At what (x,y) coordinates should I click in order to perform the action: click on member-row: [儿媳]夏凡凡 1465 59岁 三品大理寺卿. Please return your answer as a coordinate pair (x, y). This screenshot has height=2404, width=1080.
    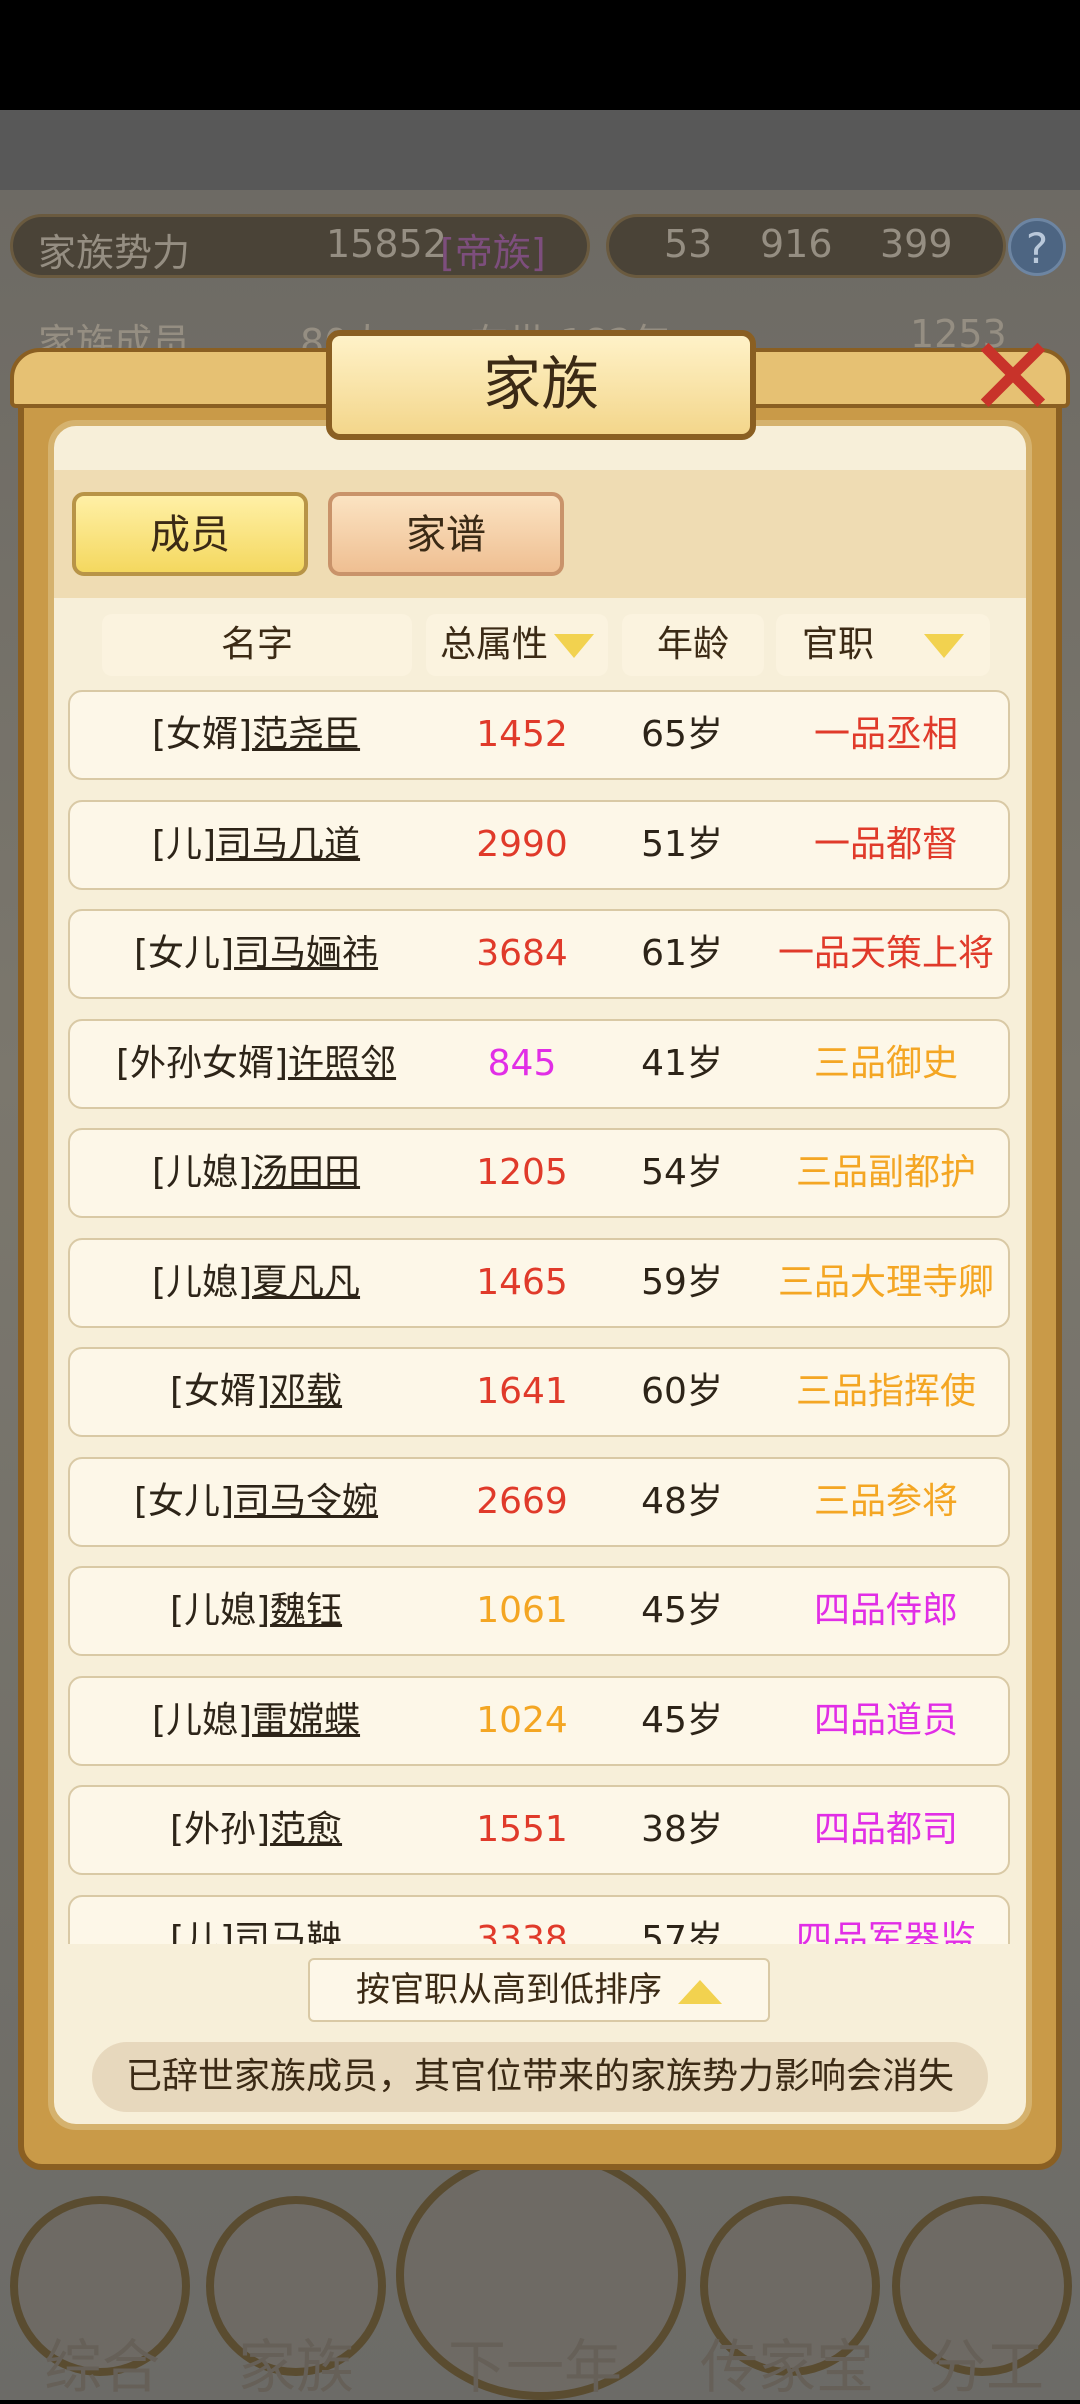
    Looking at the image, I should click on (539, 1282).